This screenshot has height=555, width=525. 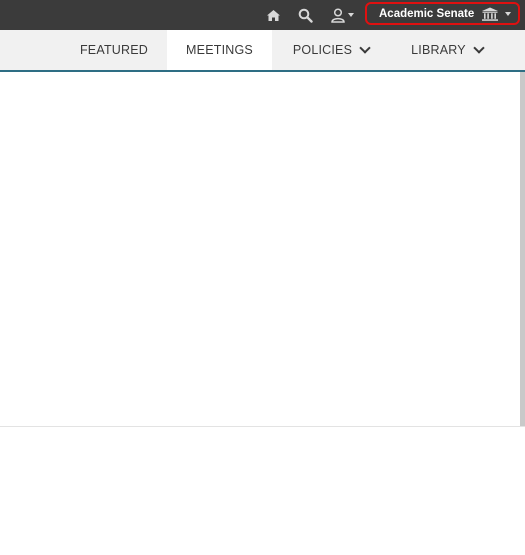 I want to click on org-switcher: Academic Senate, so click(x=442, y=13).